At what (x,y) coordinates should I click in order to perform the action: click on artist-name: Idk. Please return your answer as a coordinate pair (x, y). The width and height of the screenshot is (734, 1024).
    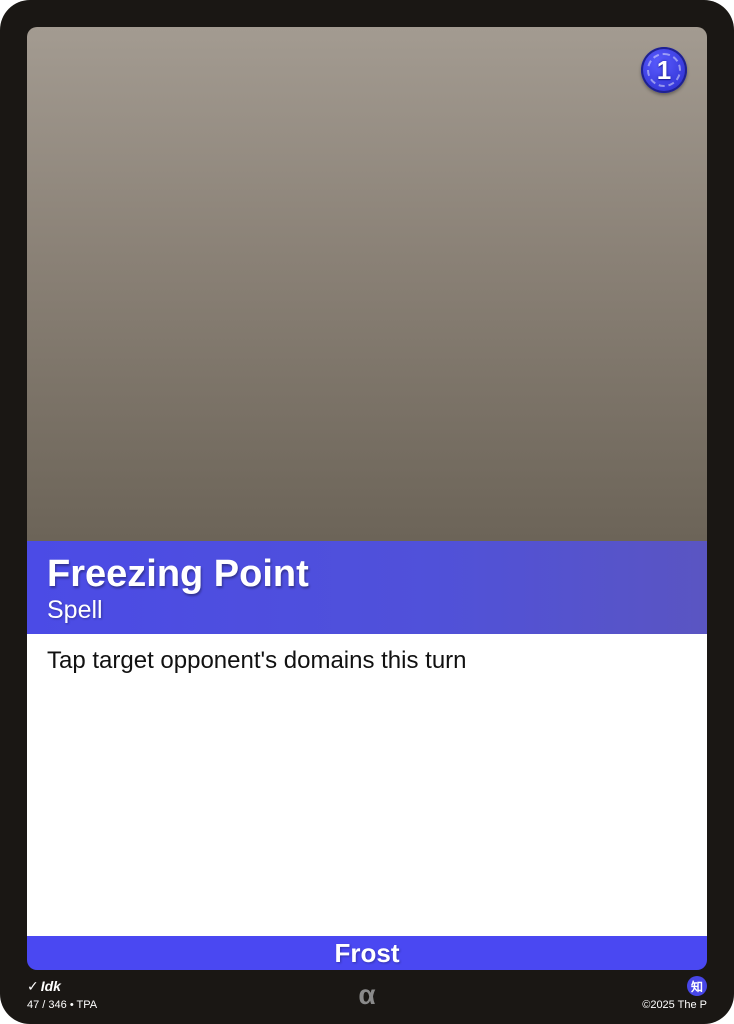
    Looking at the image, I should click on (50, 986).